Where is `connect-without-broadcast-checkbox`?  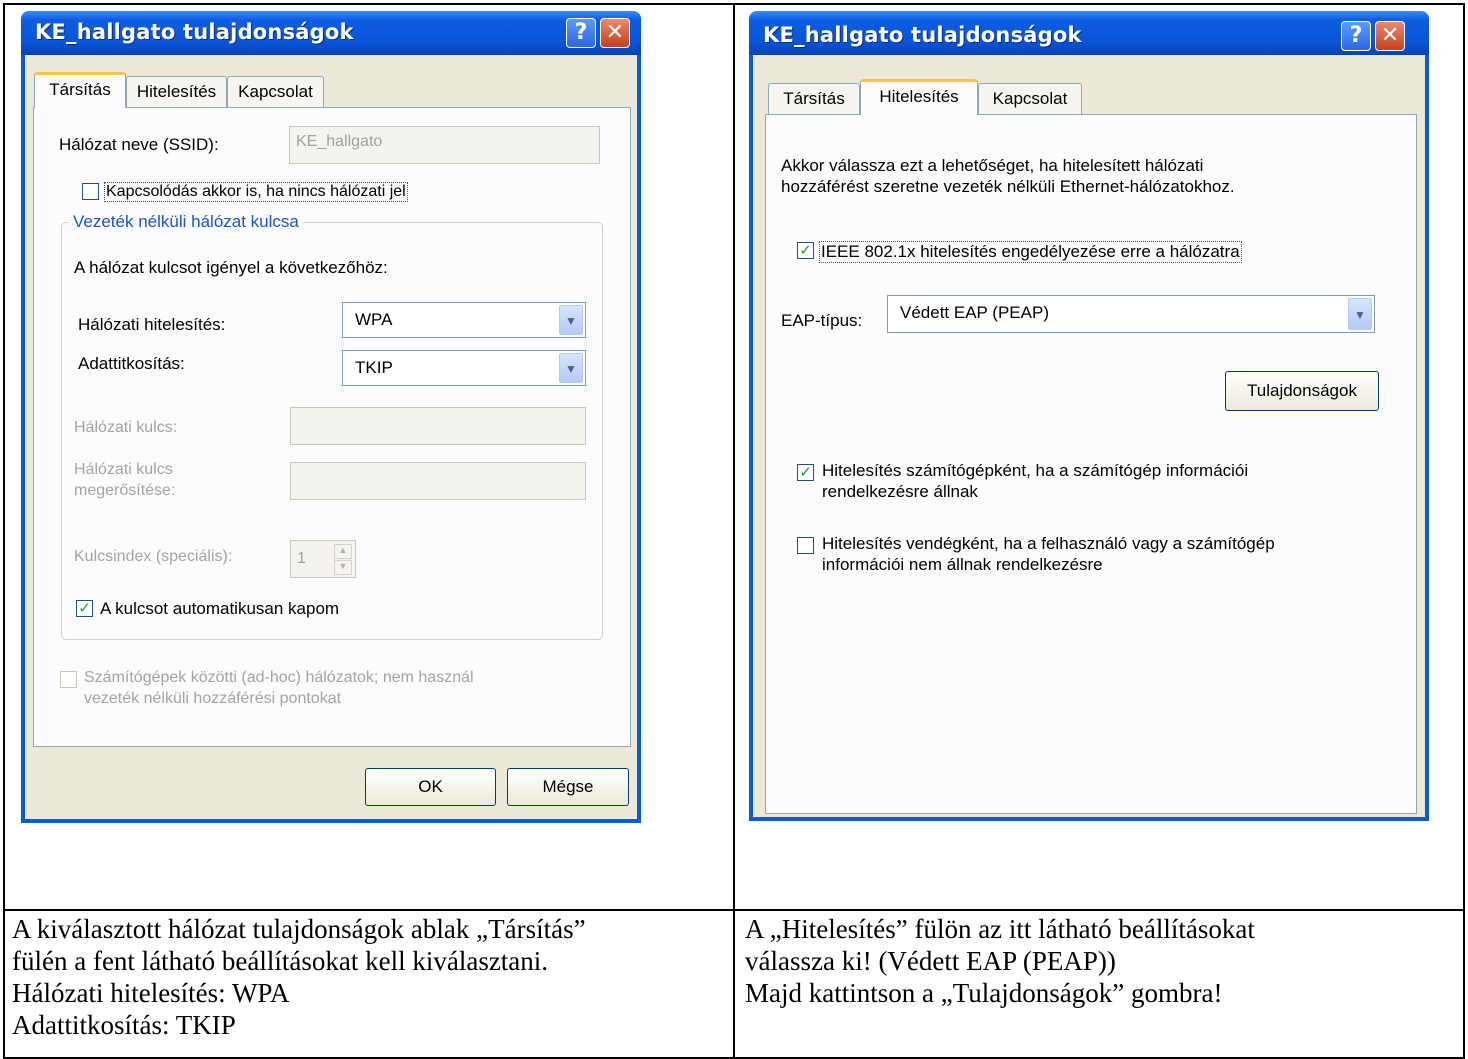 connect-without-broadcast-checkbox is located at coordinates (90, 191).